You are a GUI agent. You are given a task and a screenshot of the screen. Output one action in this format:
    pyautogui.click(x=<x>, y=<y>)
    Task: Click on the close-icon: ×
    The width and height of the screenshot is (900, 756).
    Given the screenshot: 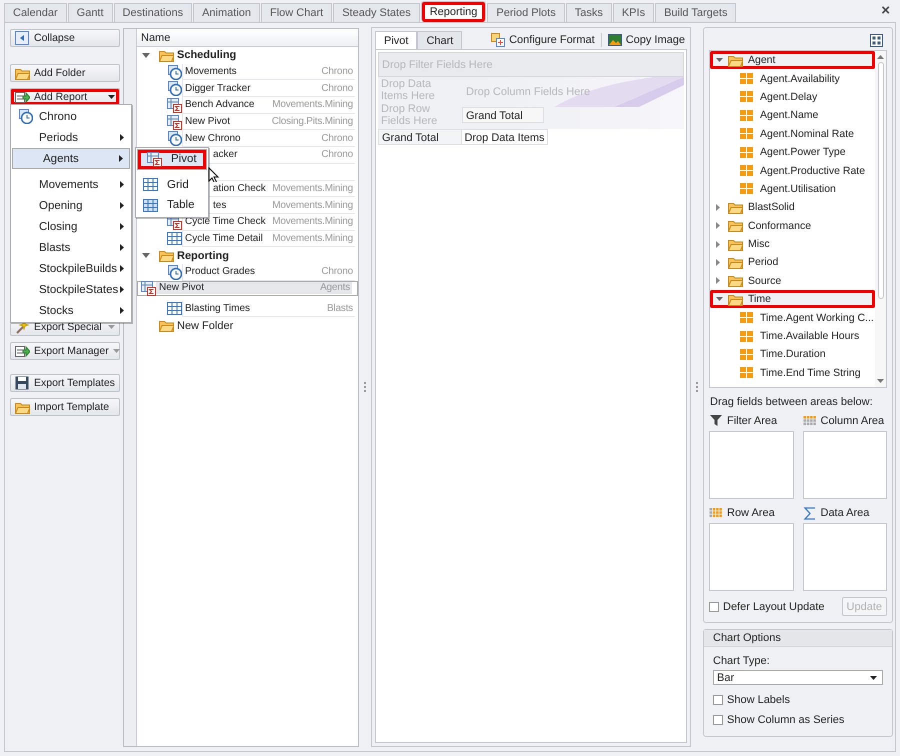 What is the action you would take?
    pyautogui.click(x=885, y=10)
    